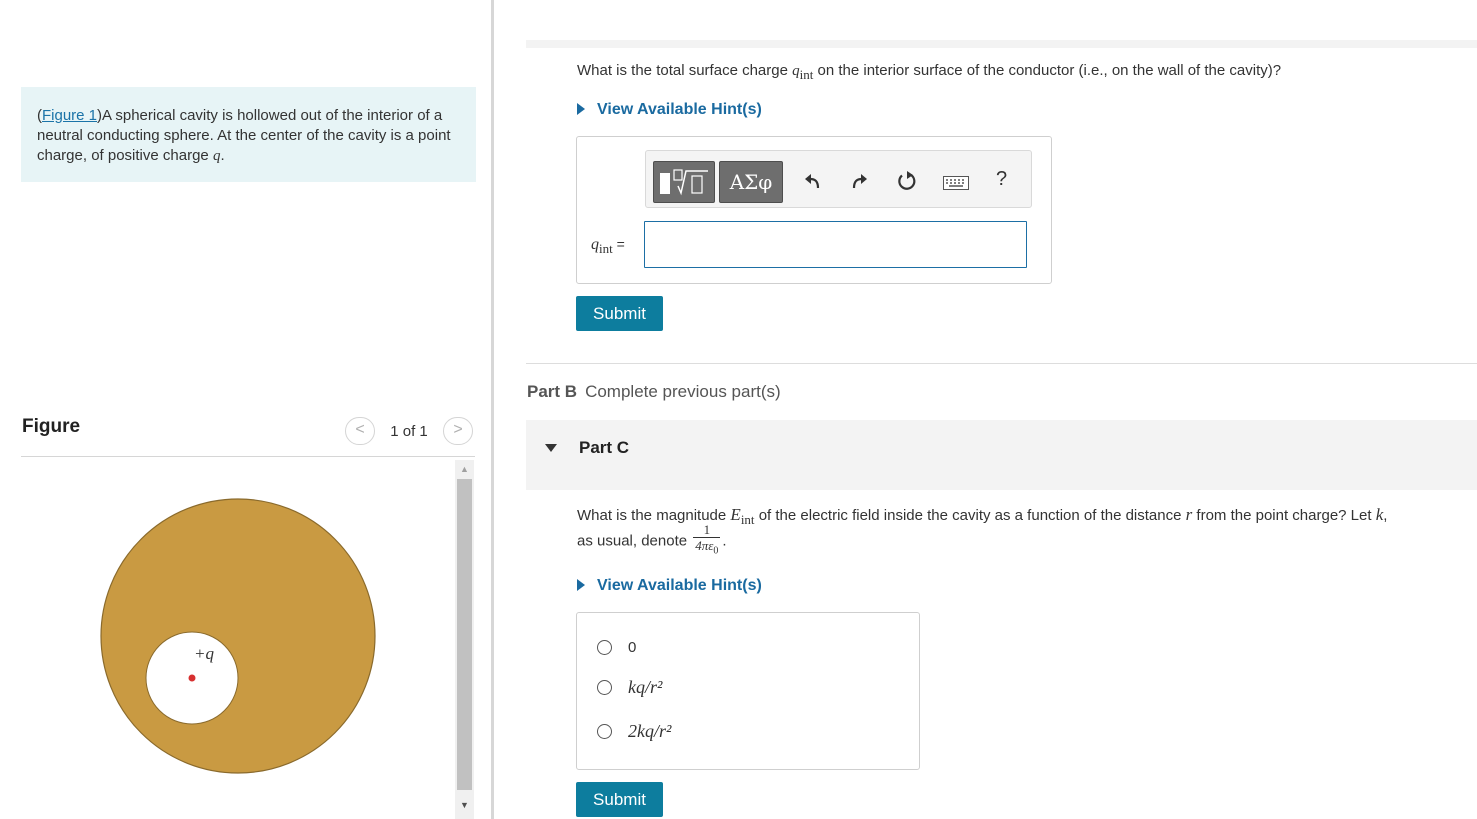 The image size is (1477, 819). I want to click on part-c-hint-toggle: View Available Hint(s), so click(669, 586).